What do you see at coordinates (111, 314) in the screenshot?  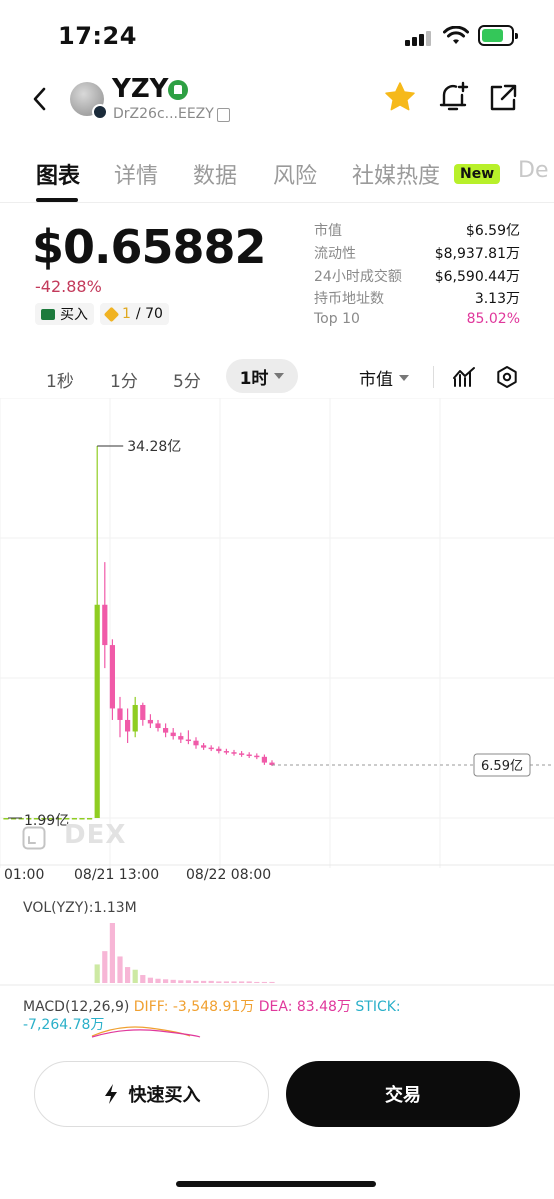 I see `diamond-icon` at bounding box center [111, 314].